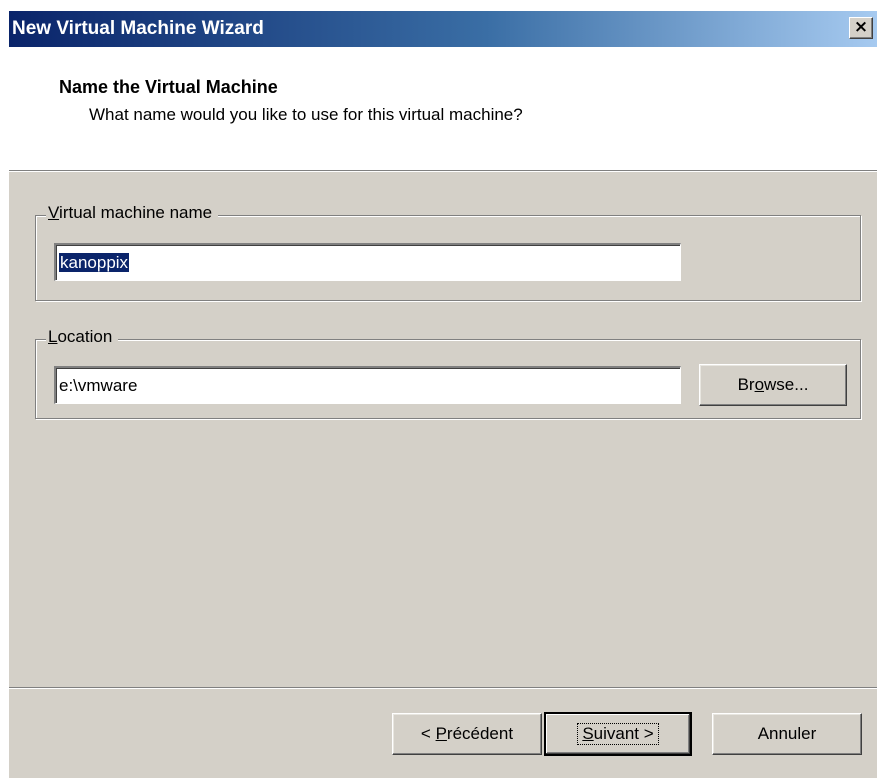 The height and width of the screenshot is (778, 877). I want to click on location-label: Location, so click(82, 337).